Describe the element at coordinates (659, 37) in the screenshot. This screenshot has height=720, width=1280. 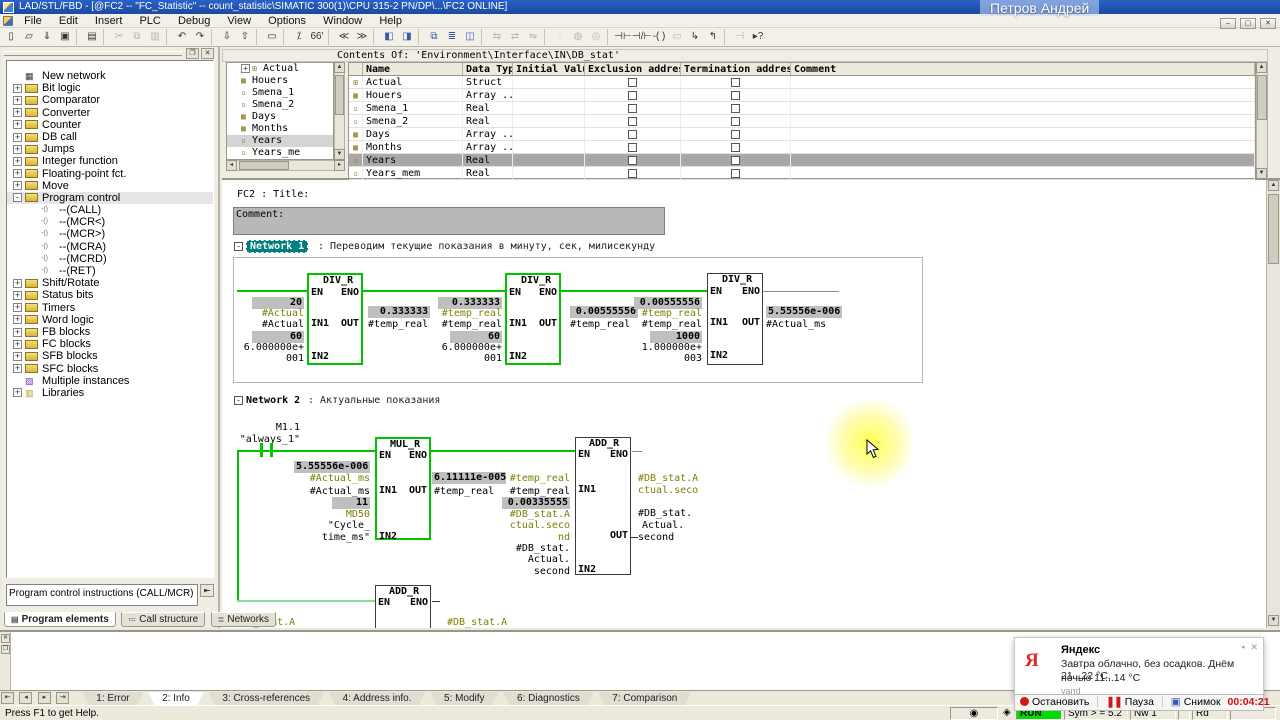
I see `coil-icon: -( )` at that location.